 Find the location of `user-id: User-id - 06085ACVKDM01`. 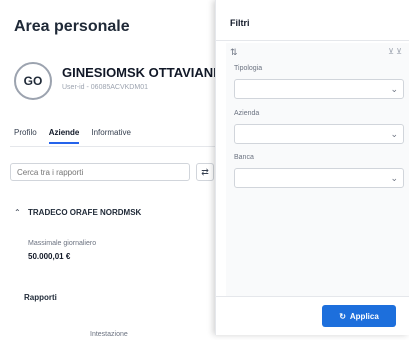

user-id: User-id - 06085ACVKDM01 is located at coordinates (105, 87).